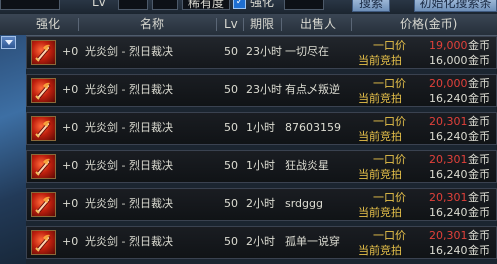 The height and width of the screenshot is (264, 497). I want to click on buyout-price: 20,000, so click(448, 83).